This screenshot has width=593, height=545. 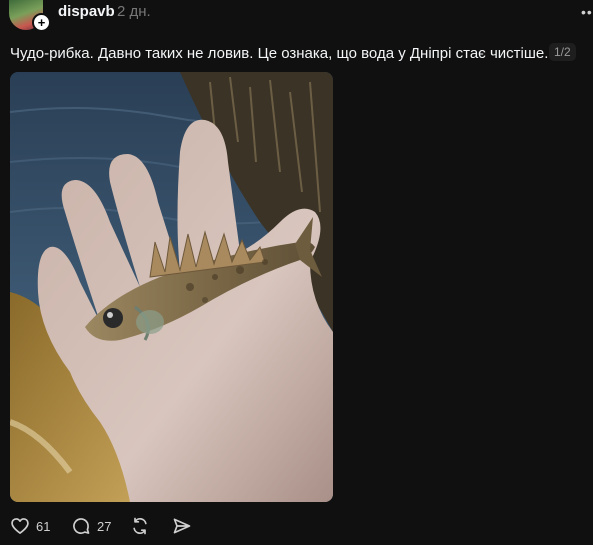 I want to click on like-button: 61, so click(x=30, y=526).